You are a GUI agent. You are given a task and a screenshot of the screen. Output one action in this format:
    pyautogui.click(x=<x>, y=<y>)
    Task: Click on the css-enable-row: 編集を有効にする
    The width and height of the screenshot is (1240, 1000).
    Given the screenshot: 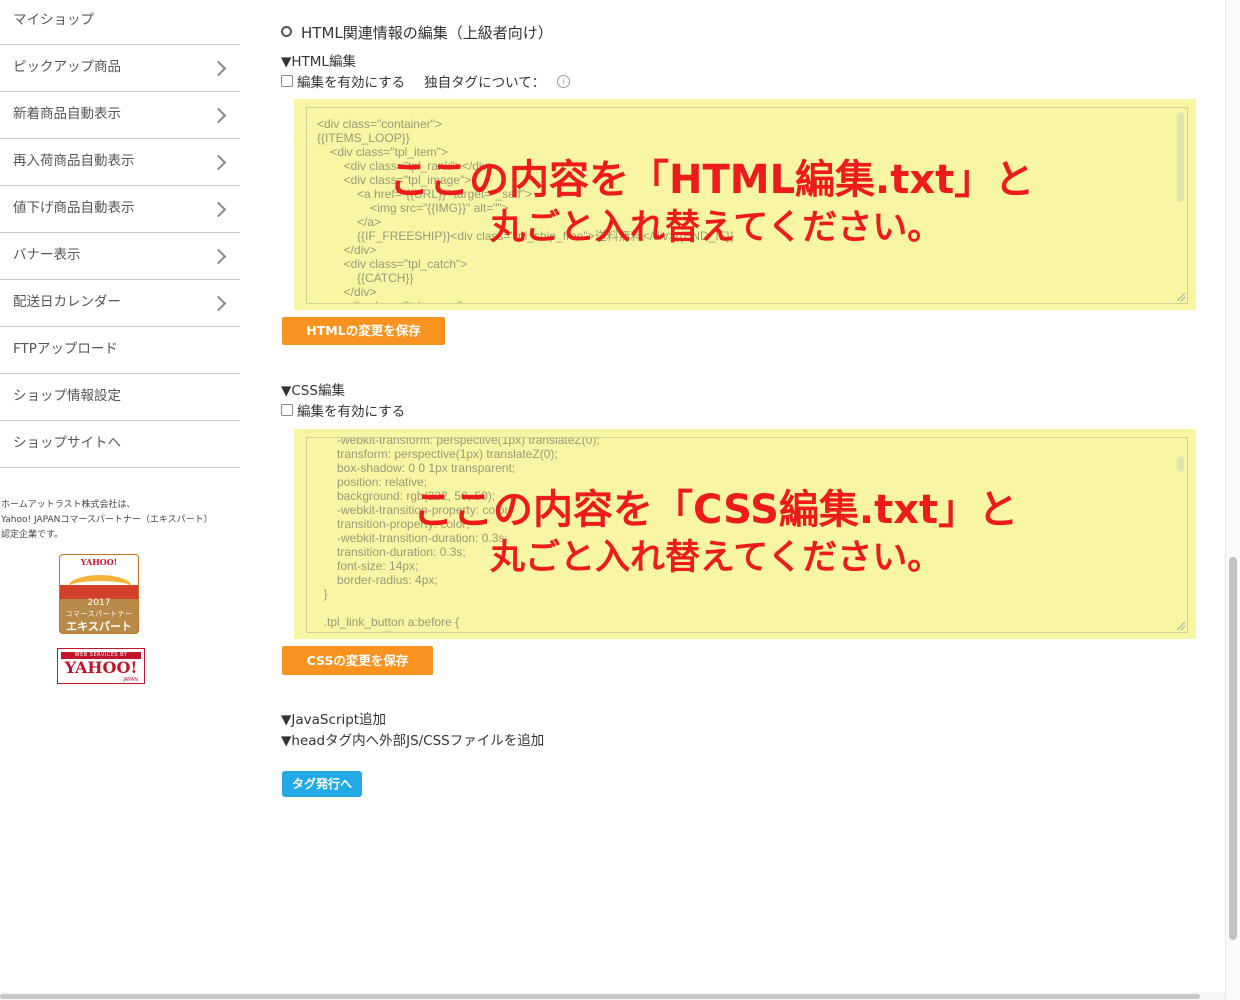 What is the action you would take?
    pyautogui.click(x=343, y=410)
    